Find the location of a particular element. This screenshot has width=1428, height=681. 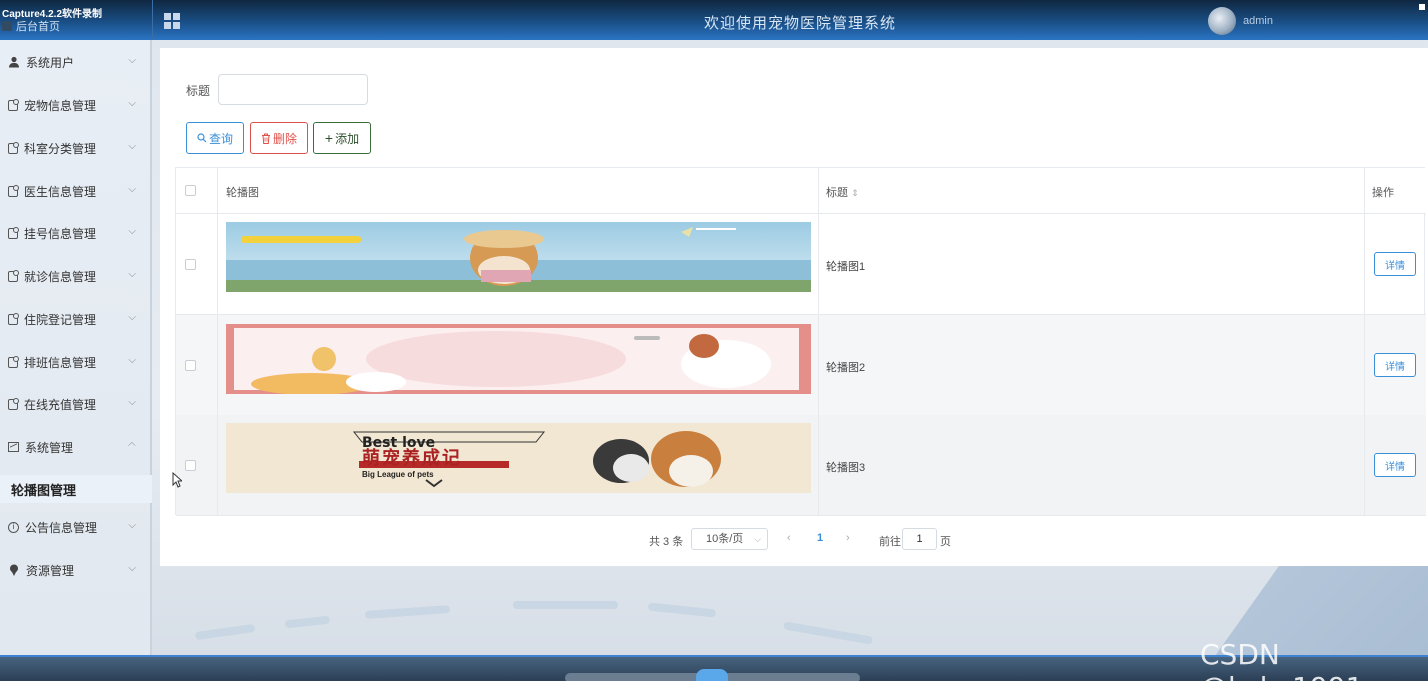

goto-label: 前往 is located at coordinates (890, 542).